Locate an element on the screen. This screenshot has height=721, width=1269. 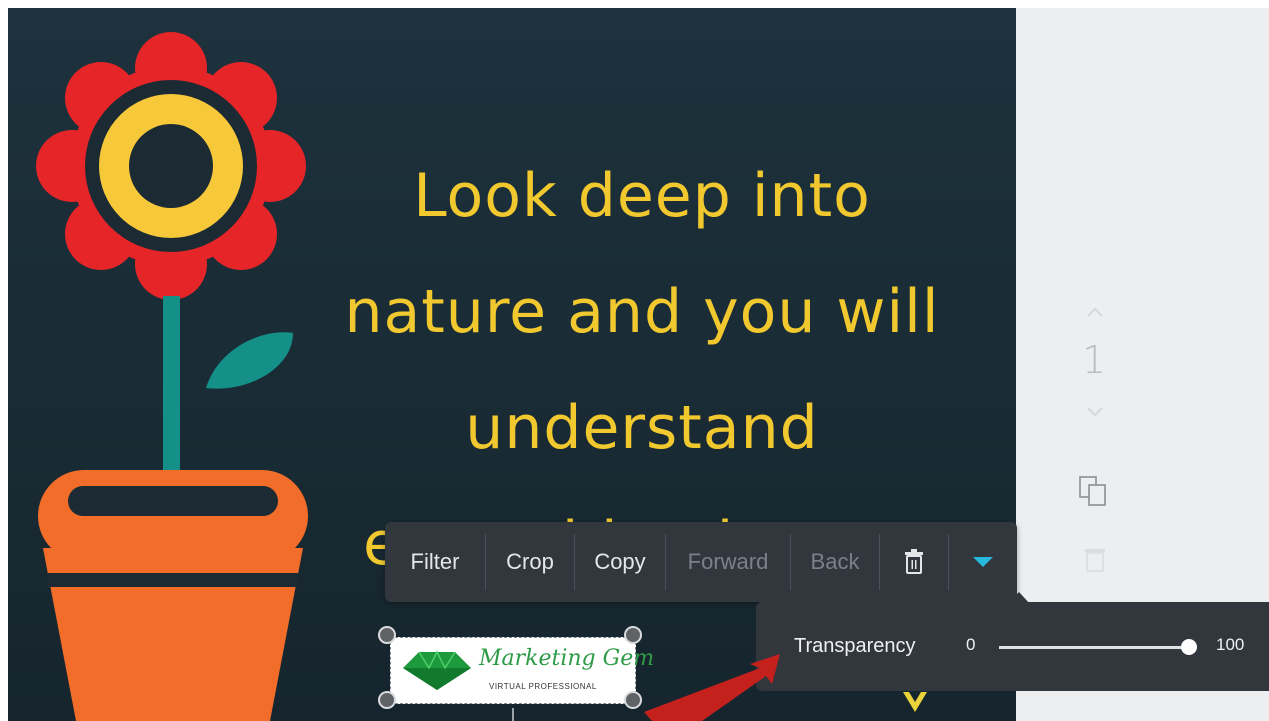
element-toolbar: Filter Crop Copy Forward Back is located at coordinates (701, 562).